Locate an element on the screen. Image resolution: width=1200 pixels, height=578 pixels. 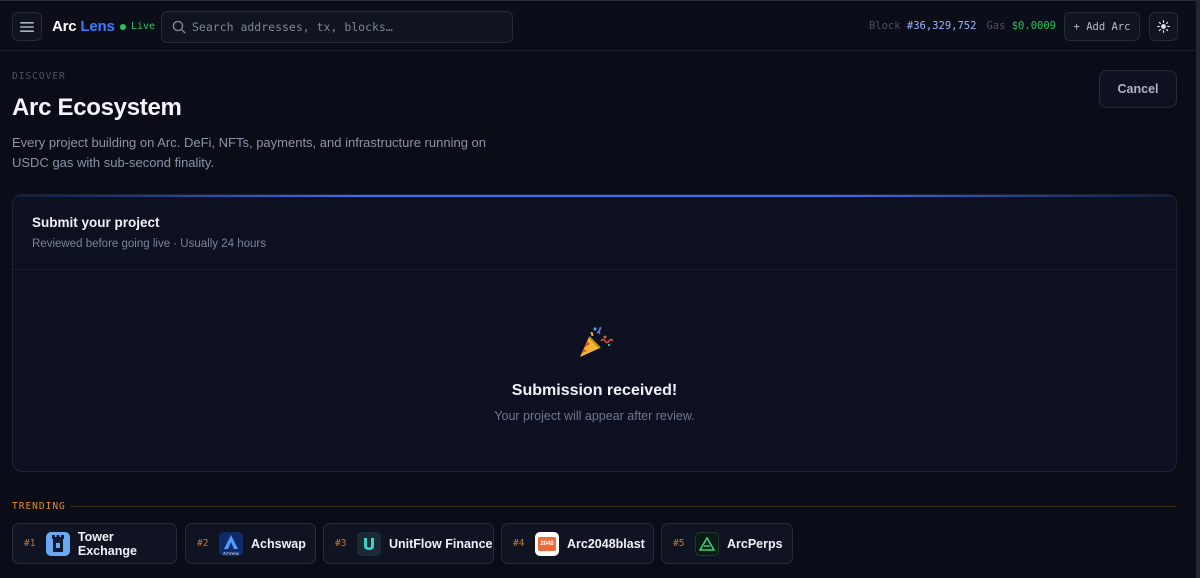
trending-item-tower-exchange: #1 Tower Exchange is located at coordinates (94, 543).